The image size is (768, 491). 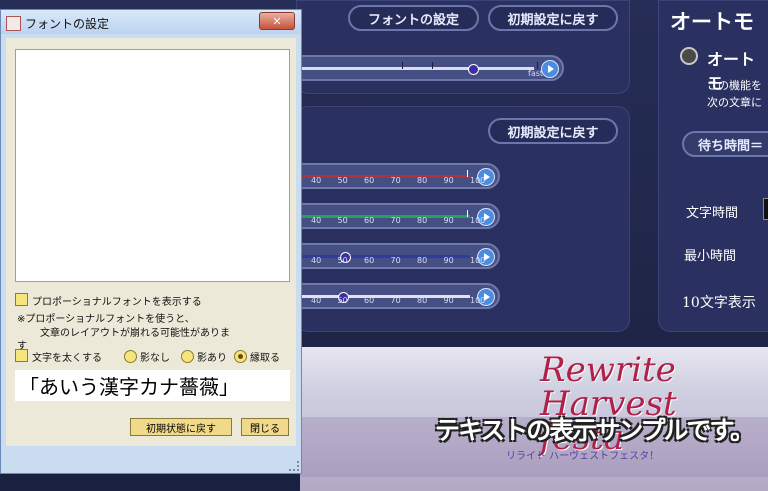 I want to click on dialog-close-button: 閉じる, so click(x=265, y=427).